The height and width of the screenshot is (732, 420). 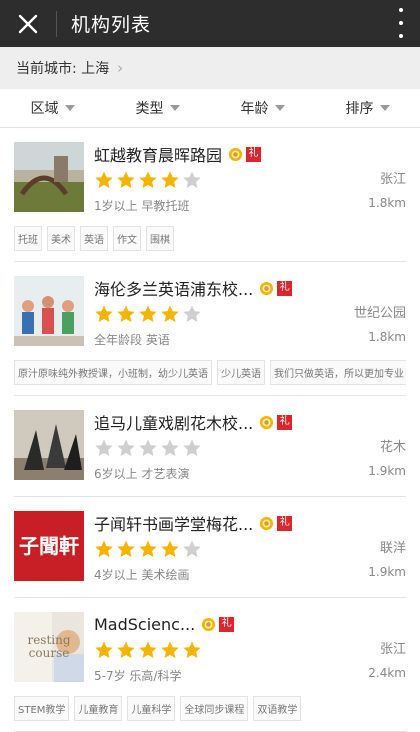 I want to click on tag: 我们只做英语，所以更加专业, so click(x=338, y=372).